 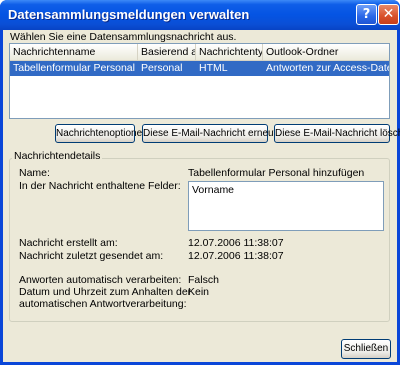 What do you see at coordinates (227, 133) in the screenshot?
I see `resend-message-button: Diese E-Mail-Nachricht erneut senden` at bounding box center [227, 133].